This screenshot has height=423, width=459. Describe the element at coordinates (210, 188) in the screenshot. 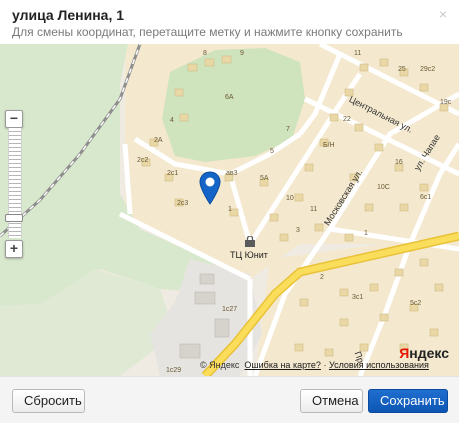

I see `location-pin-icon` at that location.